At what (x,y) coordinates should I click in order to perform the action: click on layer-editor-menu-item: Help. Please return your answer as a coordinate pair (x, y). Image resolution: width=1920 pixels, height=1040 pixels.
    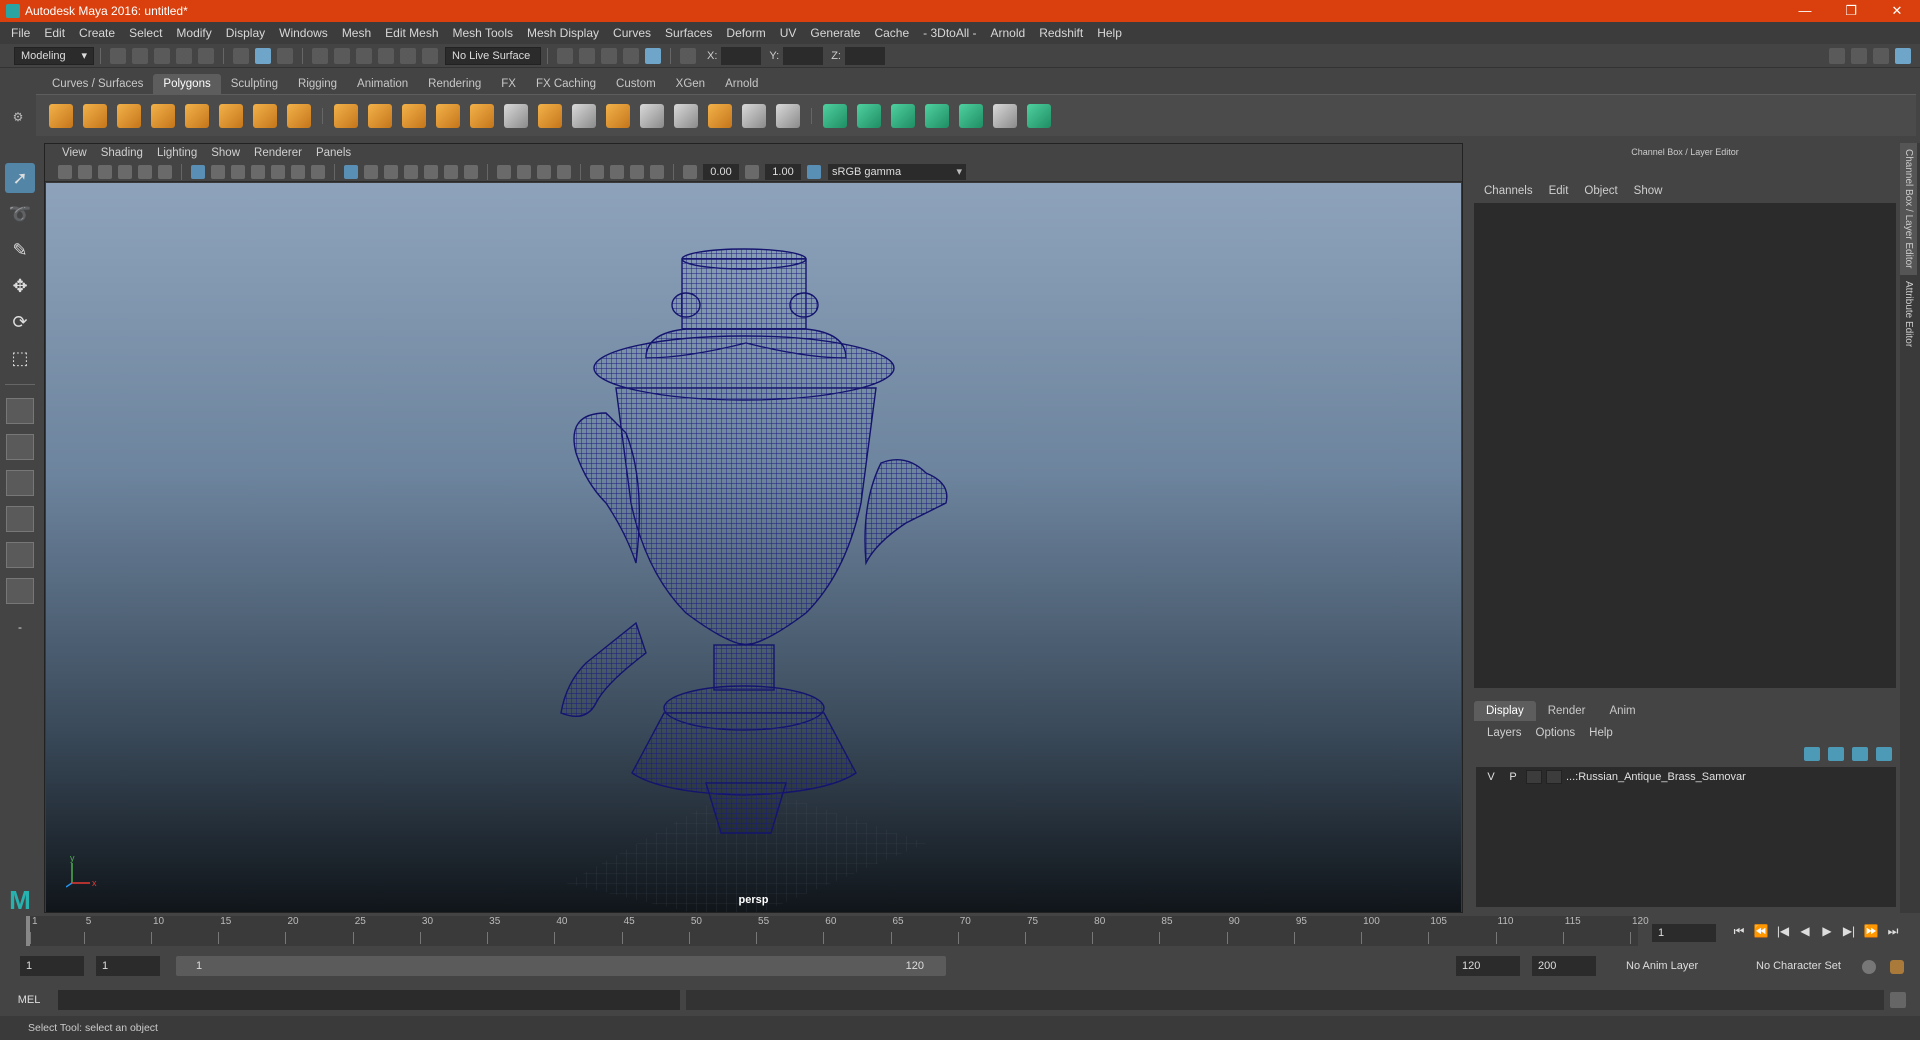
    Looking at the image, I should click on (1601, 733).